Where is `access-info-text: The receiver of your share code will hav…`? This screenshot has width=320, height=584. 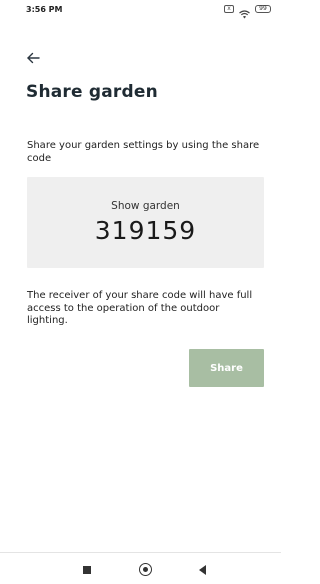 access-info-text: The receiver of your share code will hav… is located at coordinates (140, 308).